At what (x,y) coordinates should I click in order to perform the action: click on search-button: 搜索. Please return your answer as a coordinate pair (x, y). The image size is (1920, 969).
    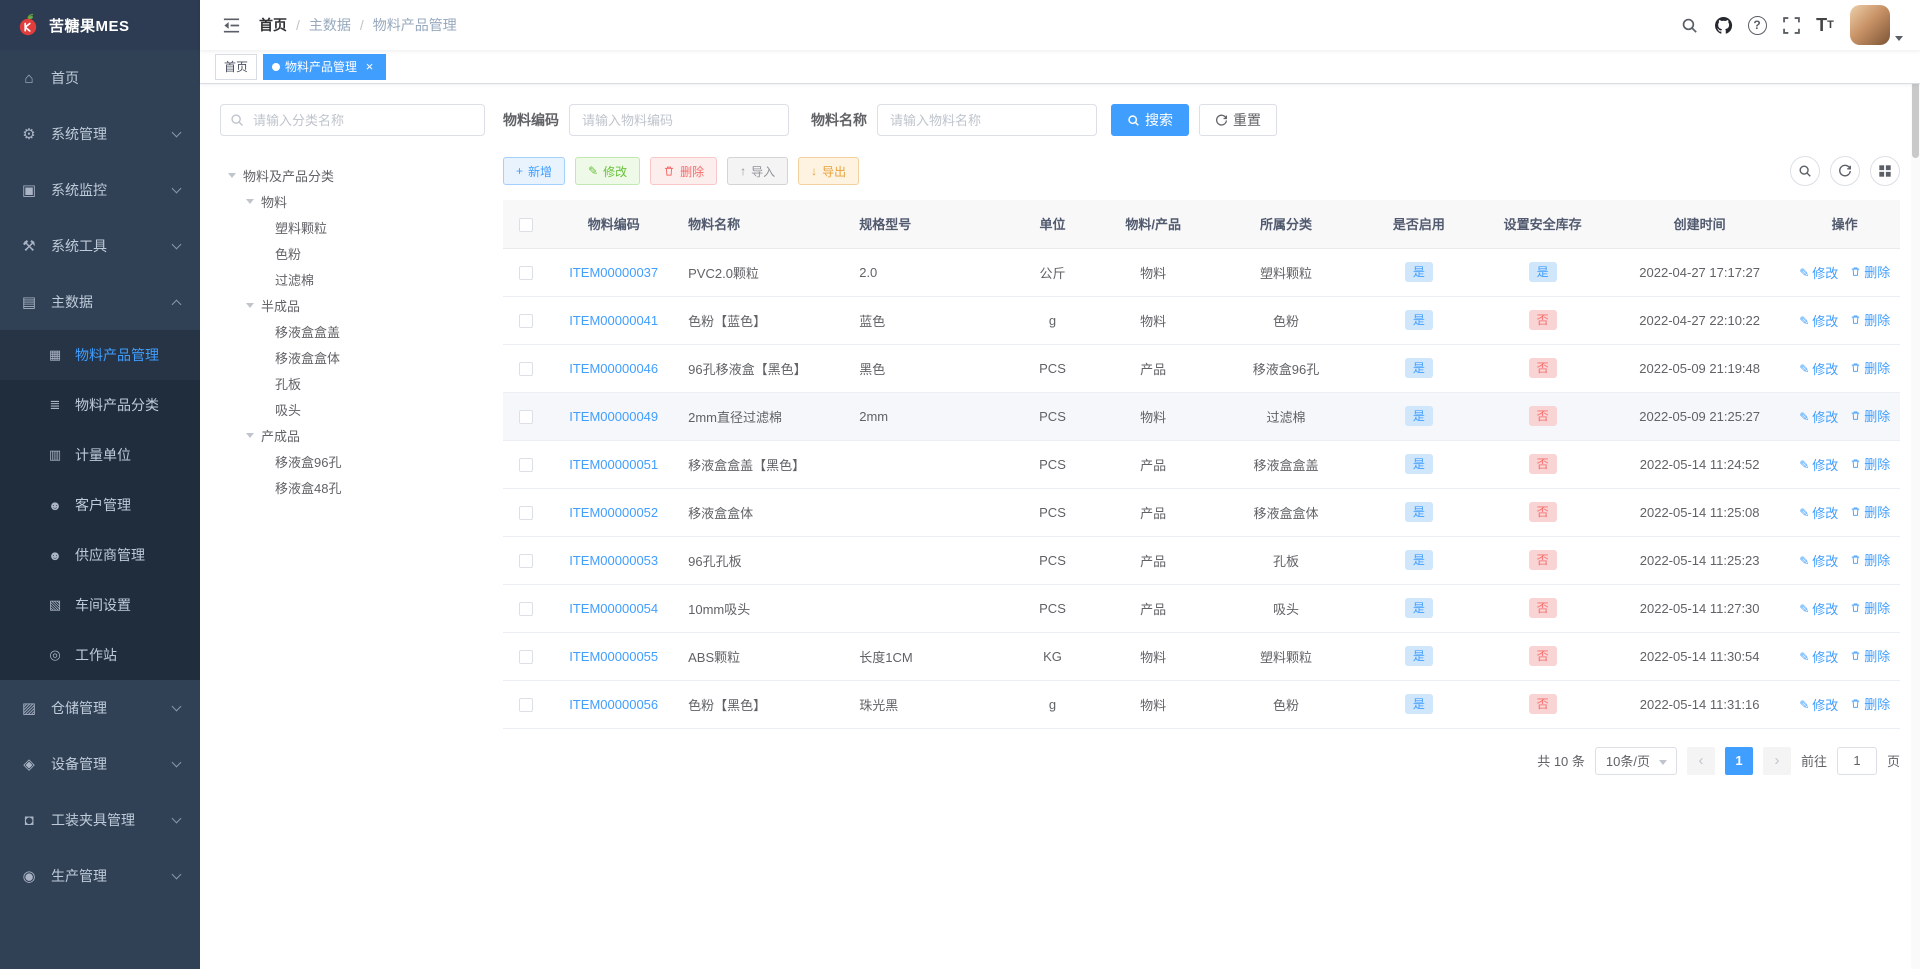
    Looking at the image, I should click on (1150, 120).